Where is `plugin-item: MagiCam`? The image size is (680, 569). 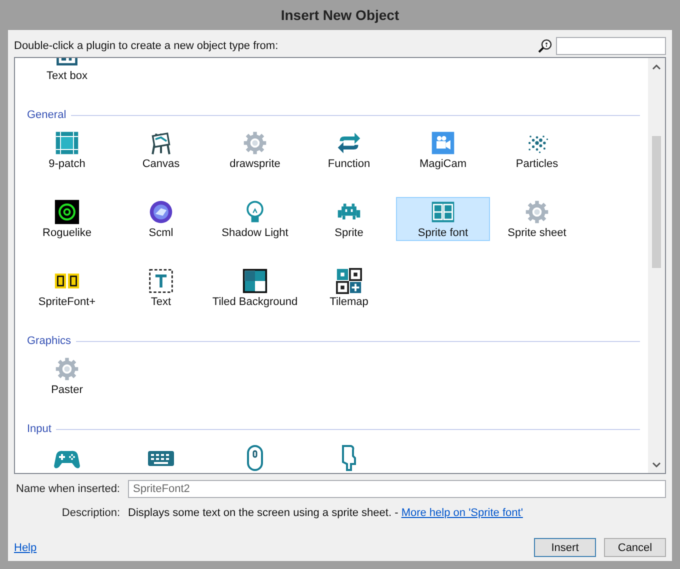
plugin-item: MagiCam is located at coordinates (443, 150).